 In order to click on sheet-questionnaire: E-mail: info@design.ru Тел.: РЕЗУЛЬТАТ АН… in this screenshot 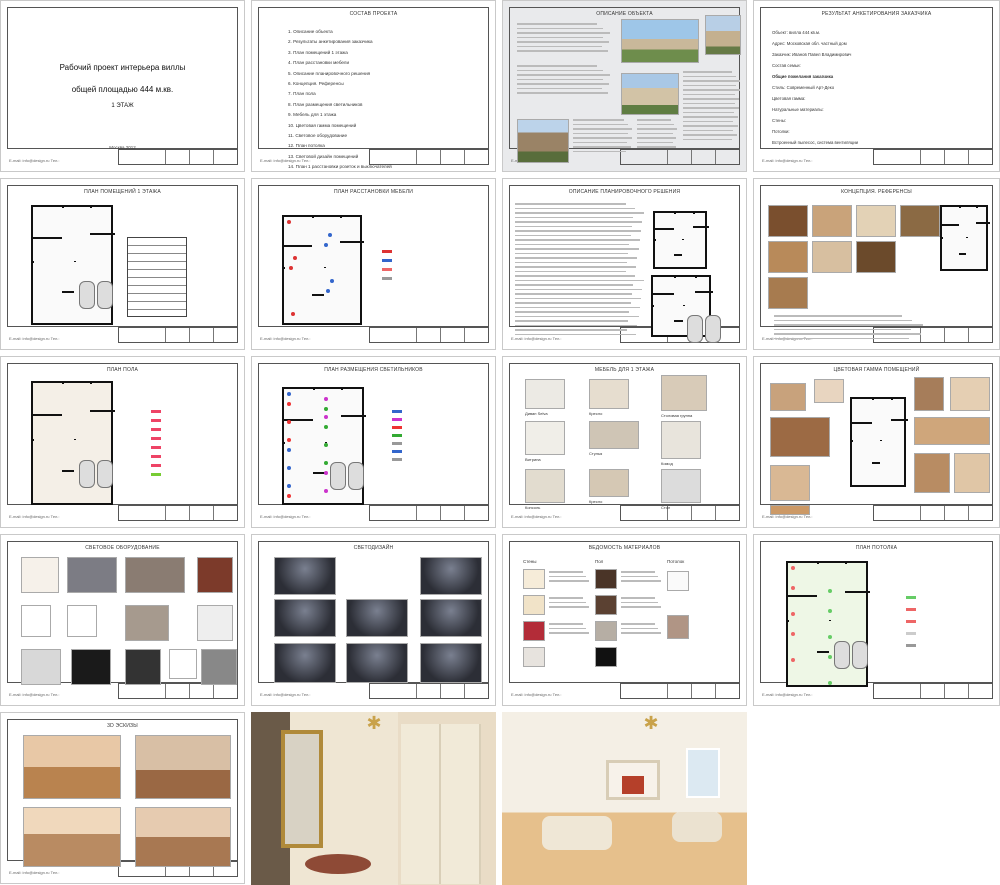, I will do `click(876, 86)`.